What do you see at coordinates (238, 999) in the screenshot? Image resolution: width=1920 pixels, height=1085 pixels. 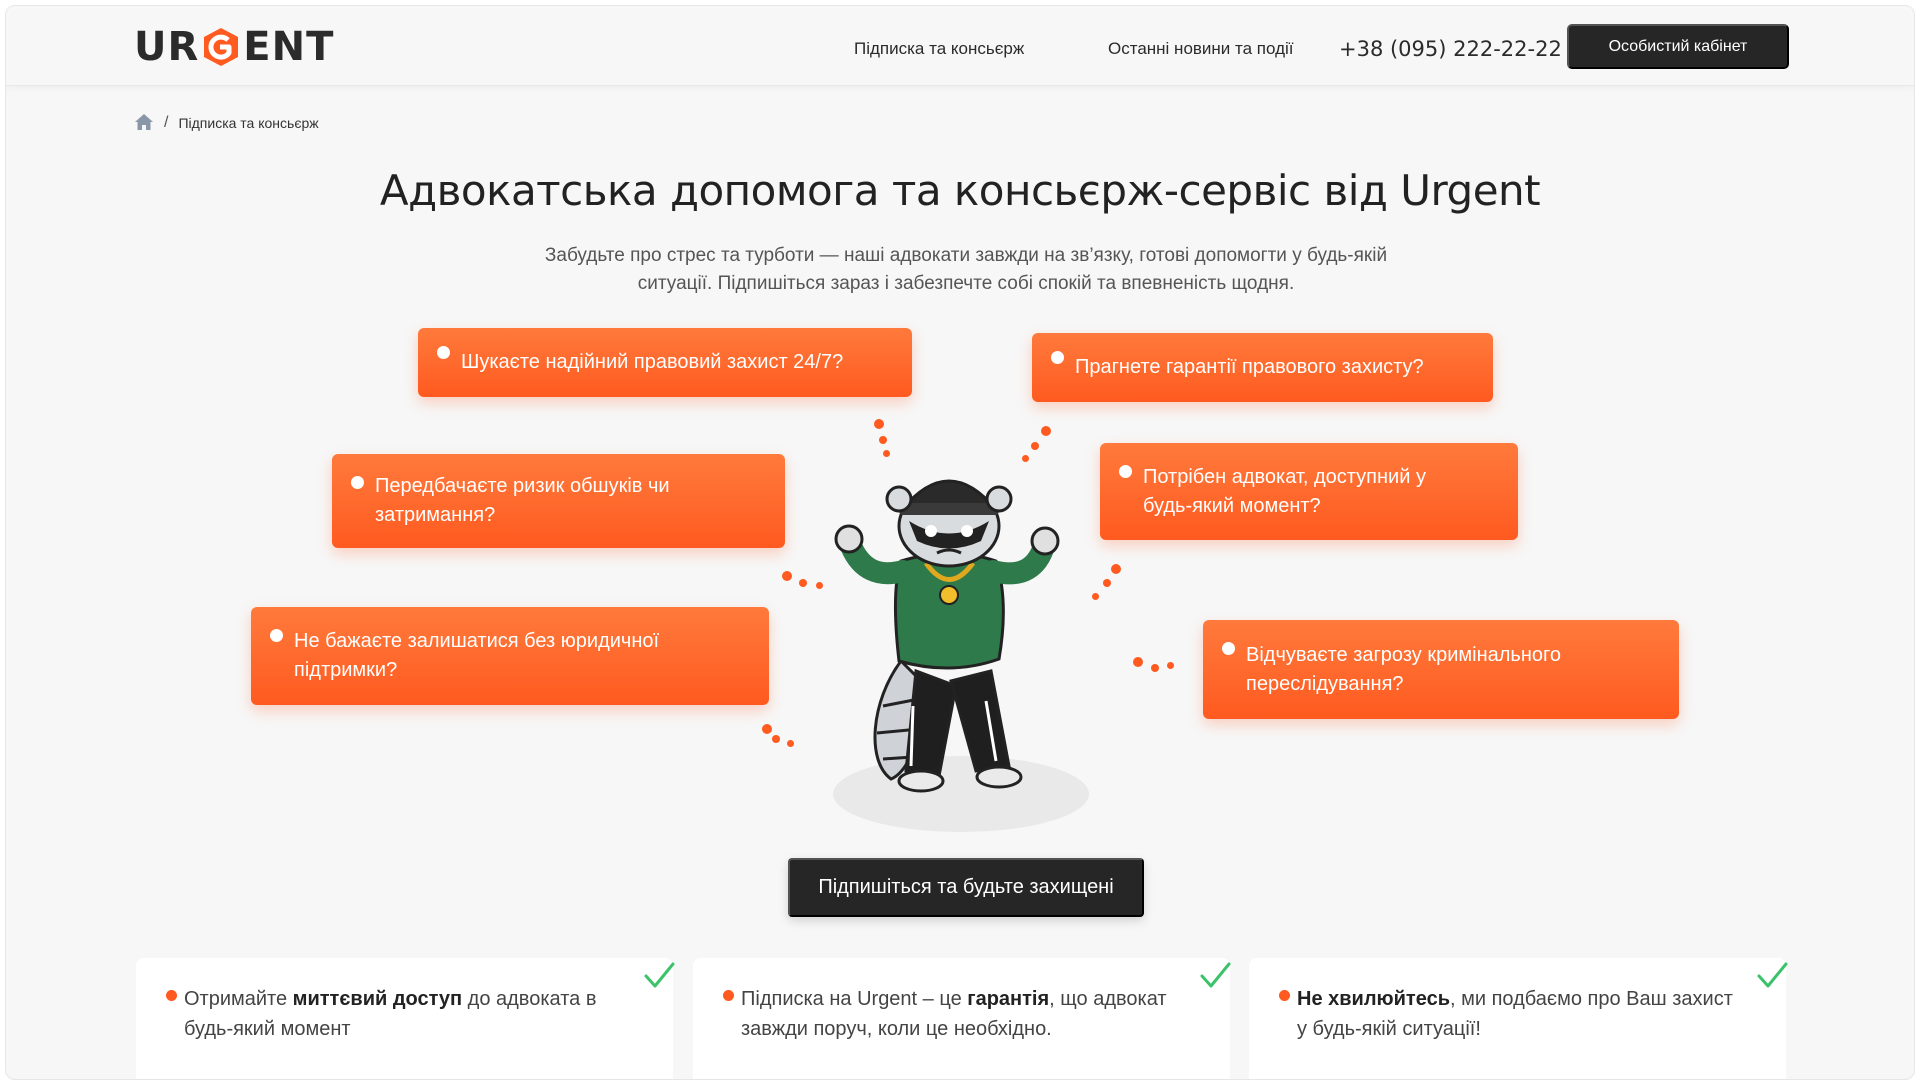 I see `card-text-pre: Отримайте` at bounding box center [238, 999].